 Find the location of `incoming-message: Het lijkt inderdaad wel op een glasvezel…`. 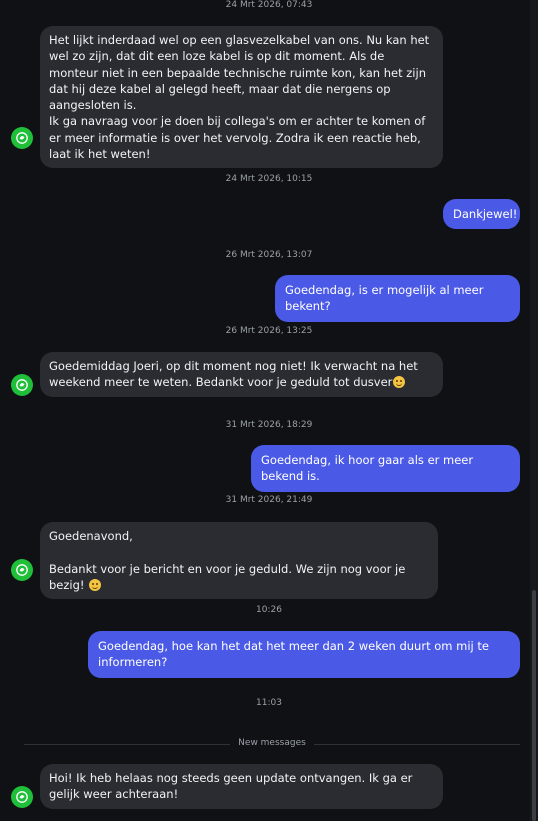

incoming-message: Het lijkt inderdaad wel op een glasvezel… is located at coordinates (241, 97).